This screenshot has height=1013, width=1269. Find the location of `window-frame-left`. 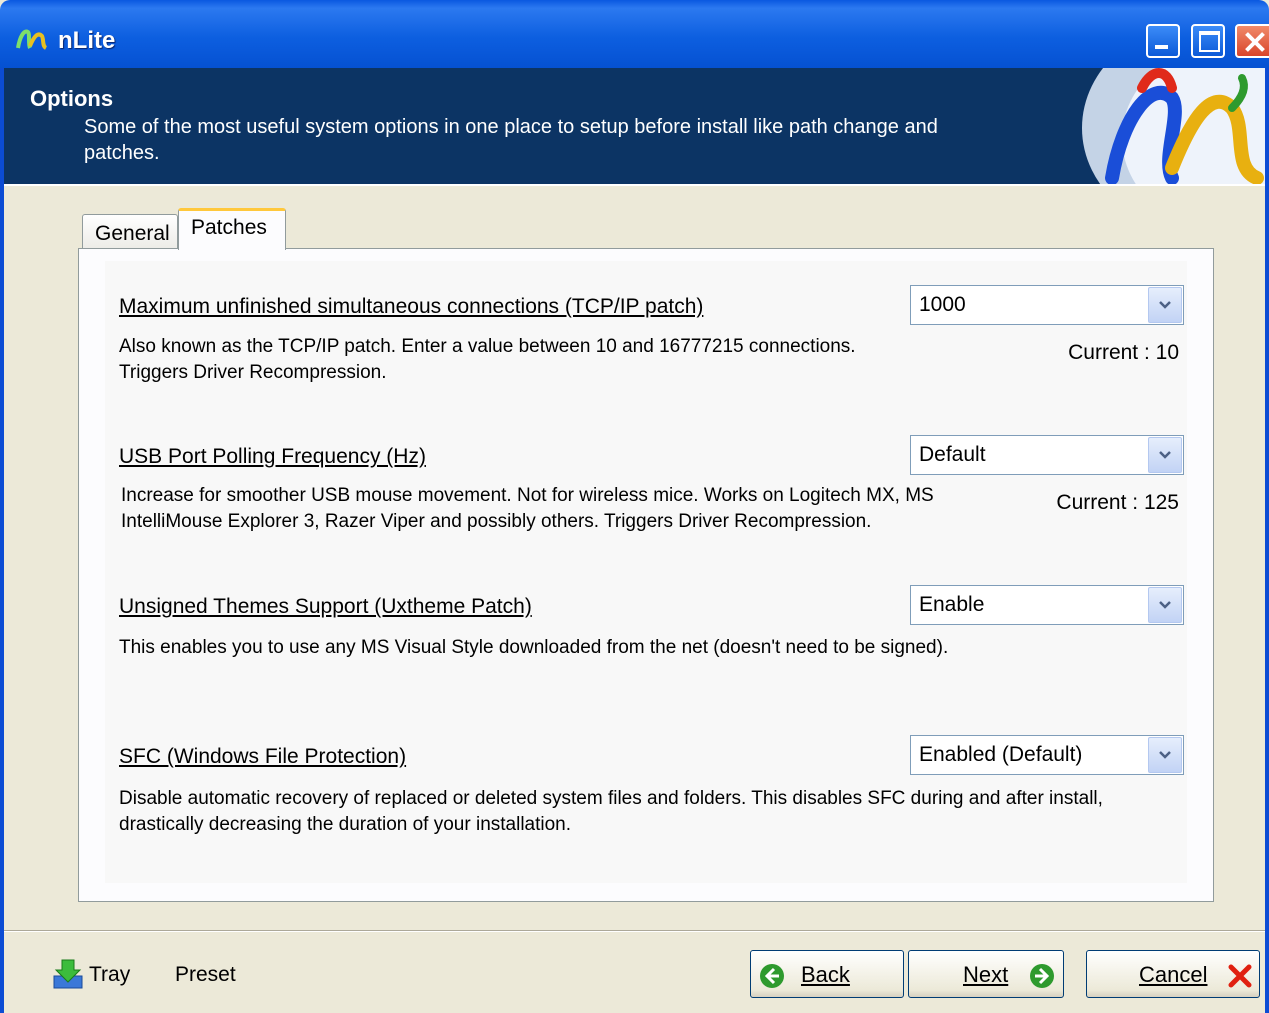

window-frame-left is located at coordinates (2, 540).